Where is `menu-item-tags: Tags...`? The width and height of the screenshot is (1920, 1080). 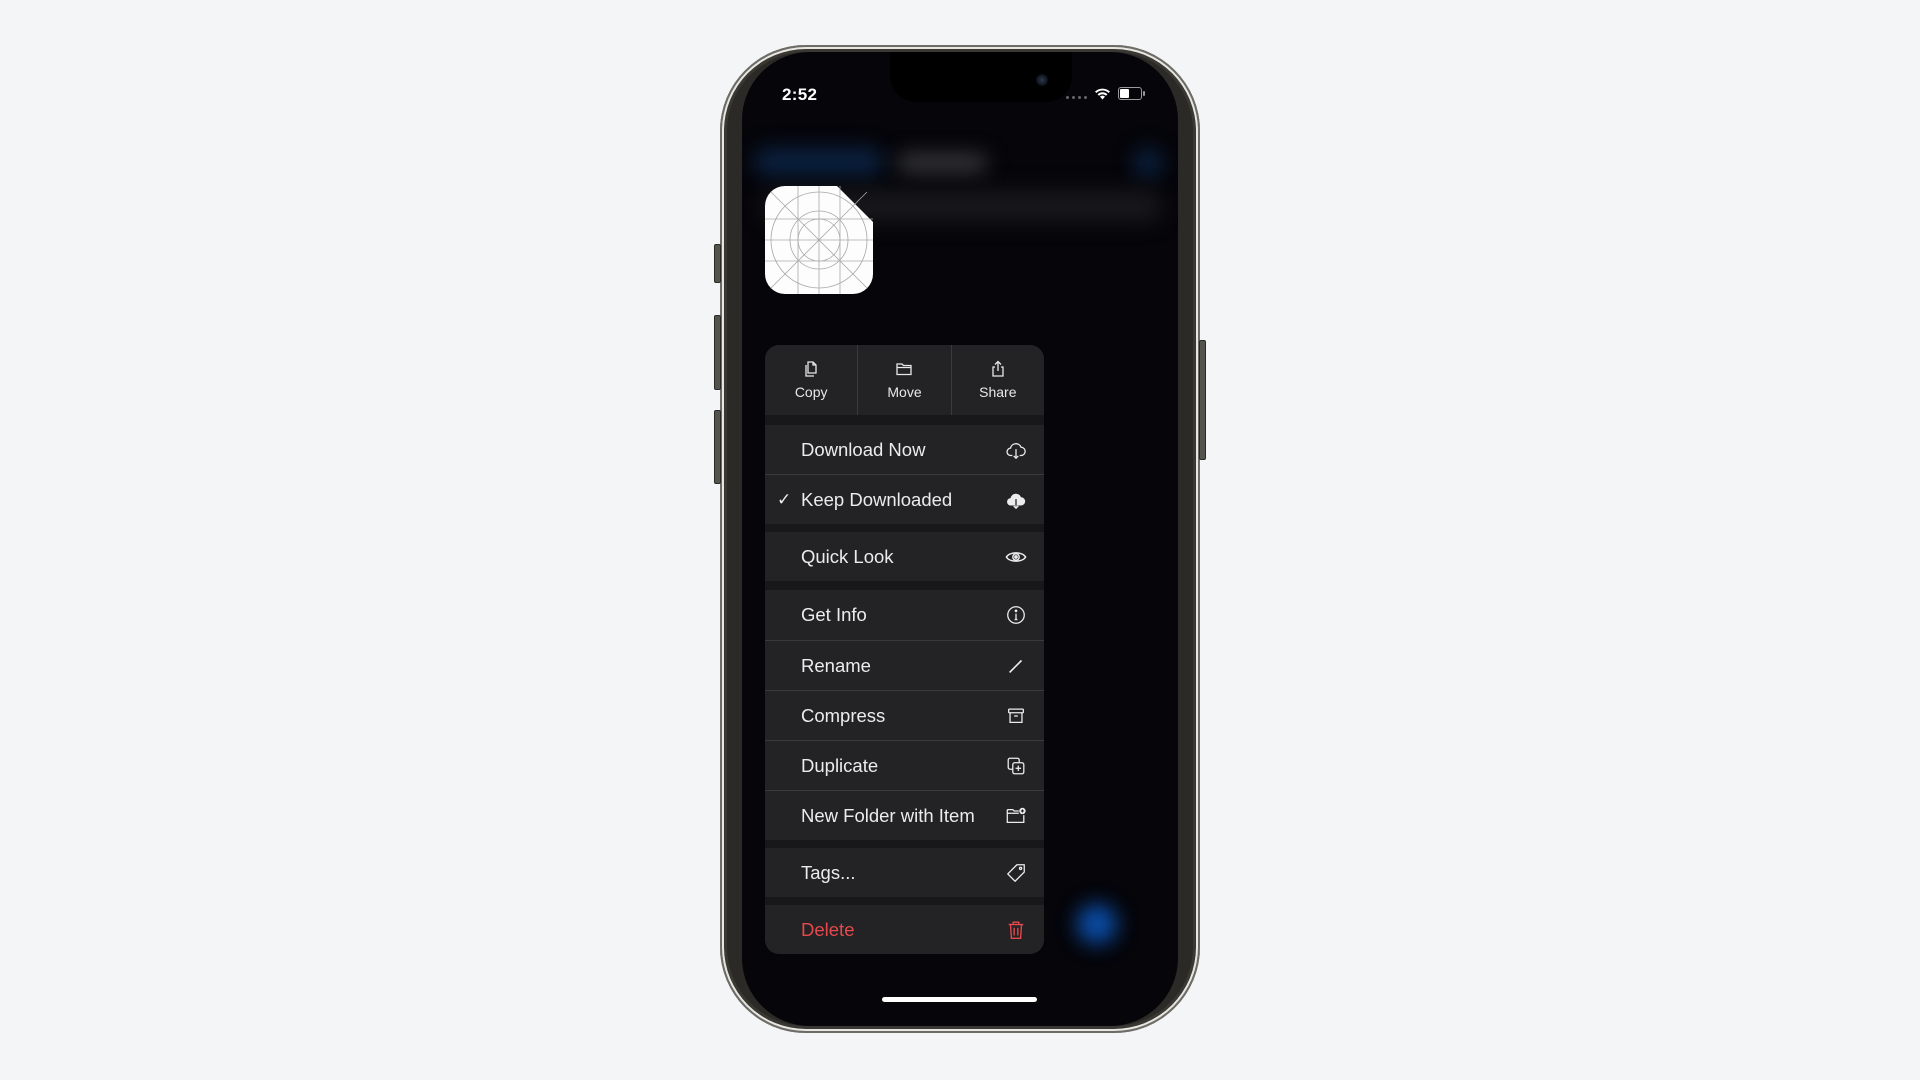 menu-item-tags: Tags... is located at coordinates (904, 872).